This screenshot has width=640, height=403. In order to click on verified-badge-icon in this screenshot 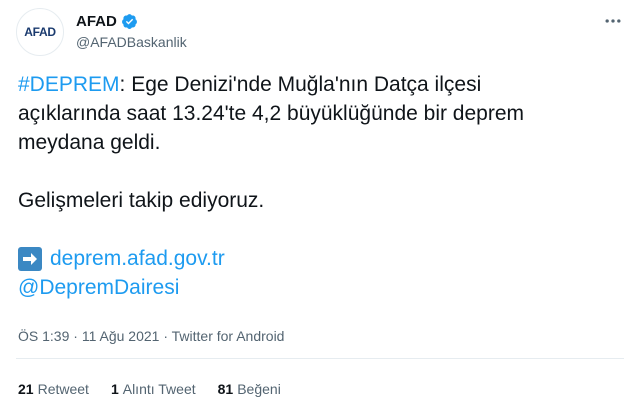, I will do `click(129, 21)`.